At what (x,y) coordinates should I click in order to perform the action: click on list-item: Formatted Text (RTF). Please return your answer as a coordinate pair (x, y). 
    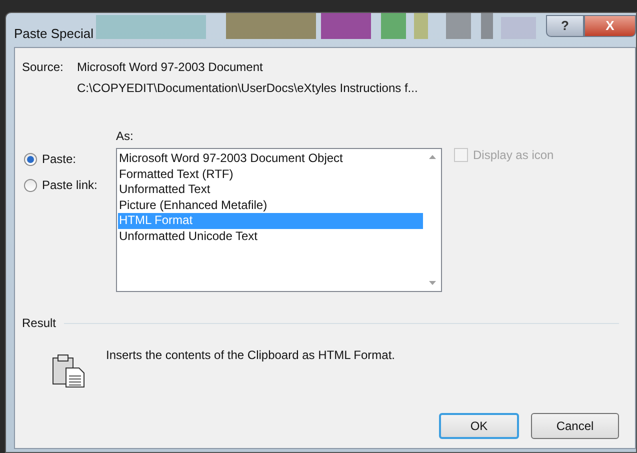
    Looking at the image, I should click on (270, 174).